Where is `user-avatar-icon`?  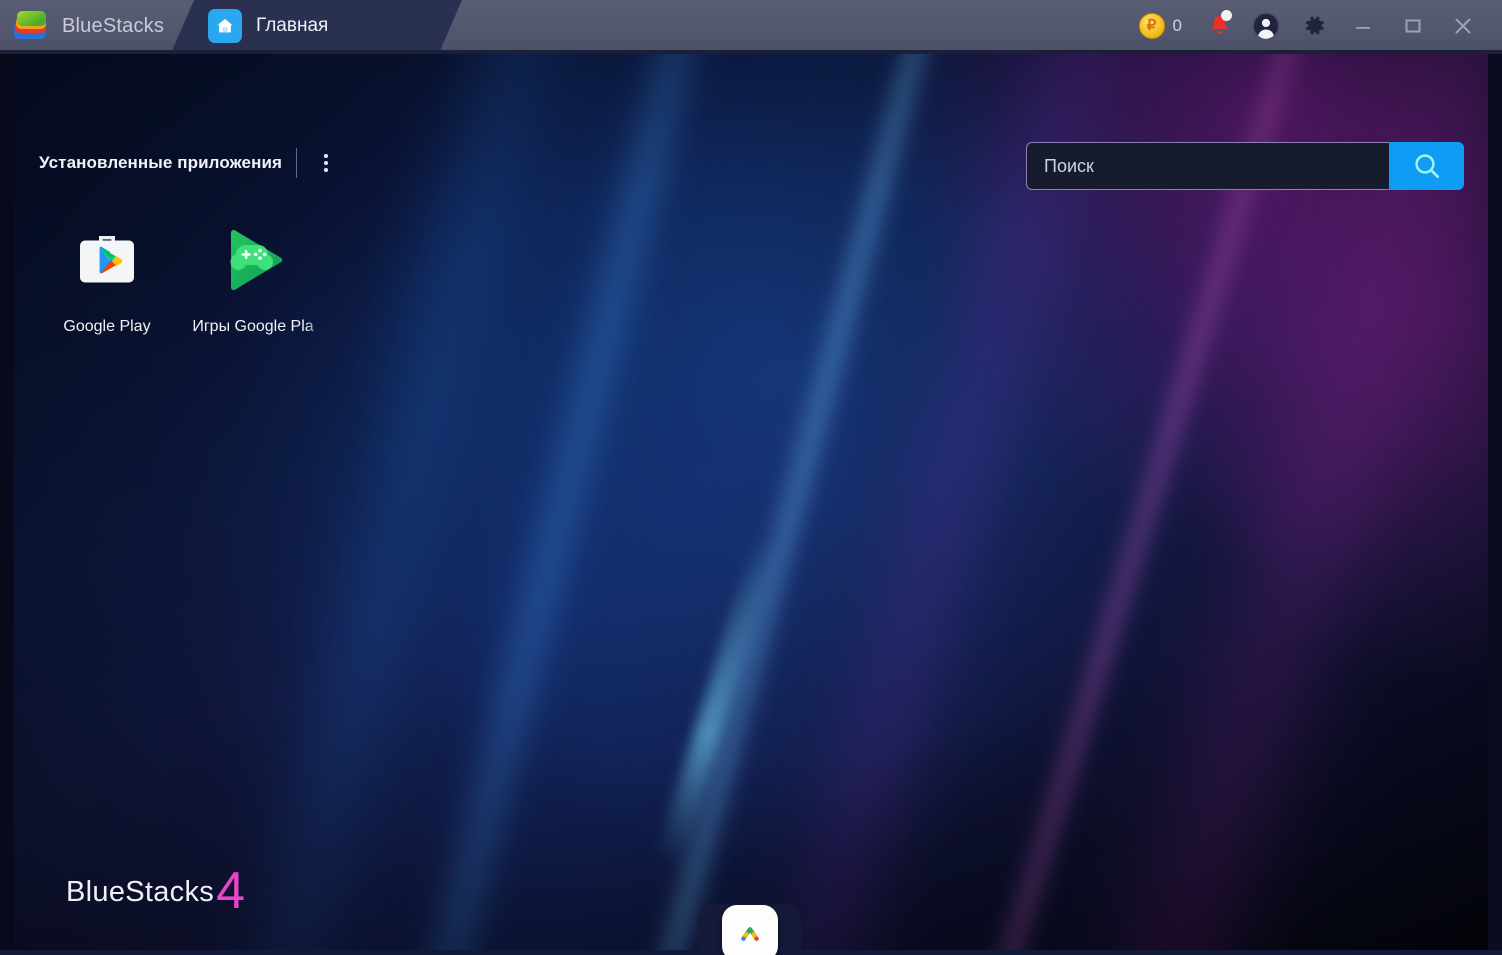
user-avatar-icon is located at coordinates (1266, 25).